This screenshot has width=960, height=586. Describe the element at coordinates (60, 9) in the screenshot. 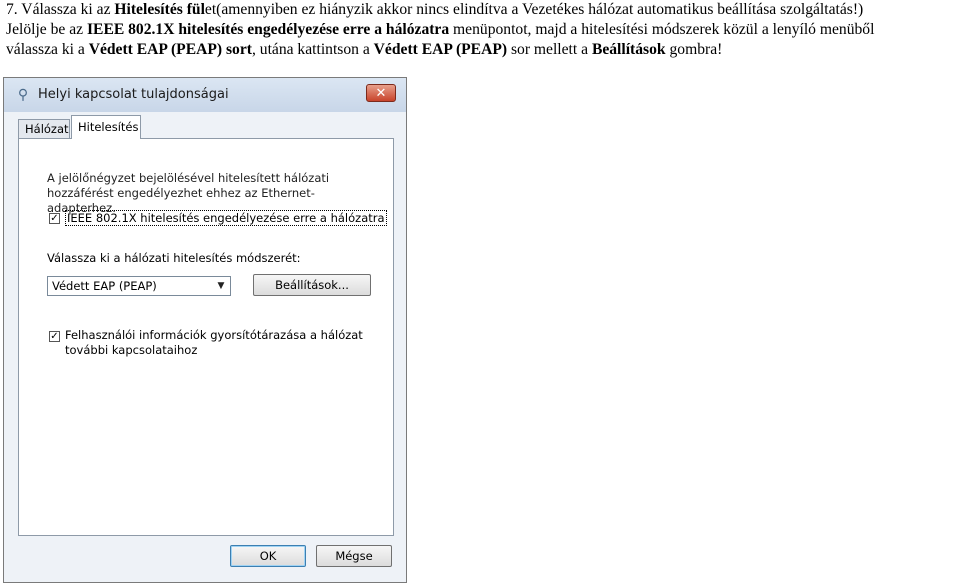

I see `text: 7. Válassza ki az` at that location.